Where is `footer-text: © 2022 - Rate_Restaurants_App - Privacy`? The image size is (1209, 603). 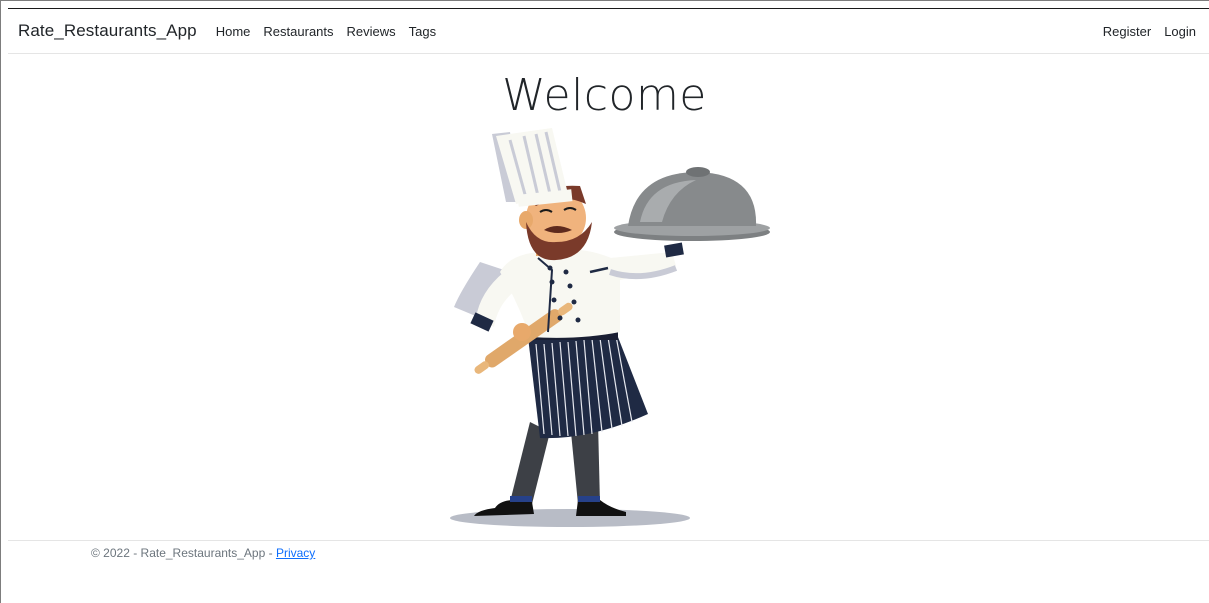
footer-text: © 2022 - Rate_Restaurants_App - Privacy is located at coordinates (203, 553).